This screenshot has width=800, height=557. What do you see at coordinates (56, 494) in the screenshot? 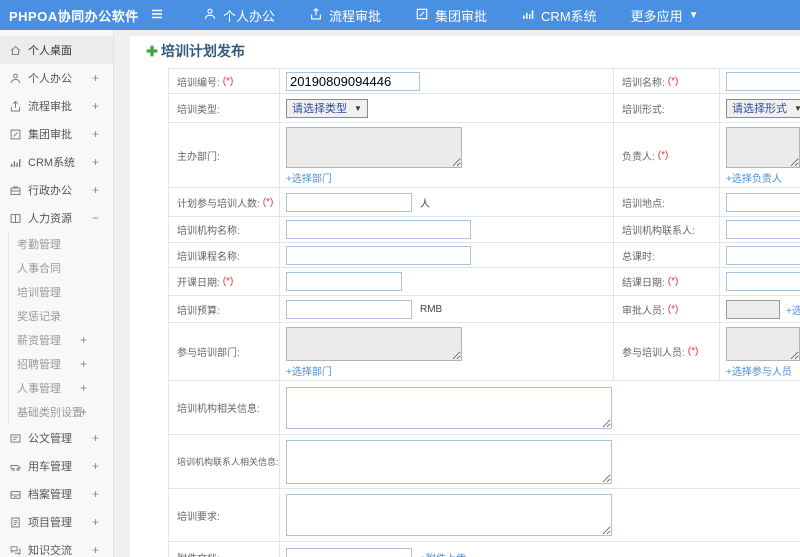
I see `sidebar-item-archive-mgmt: 档案管理 +` at bounding box center [56, 494].